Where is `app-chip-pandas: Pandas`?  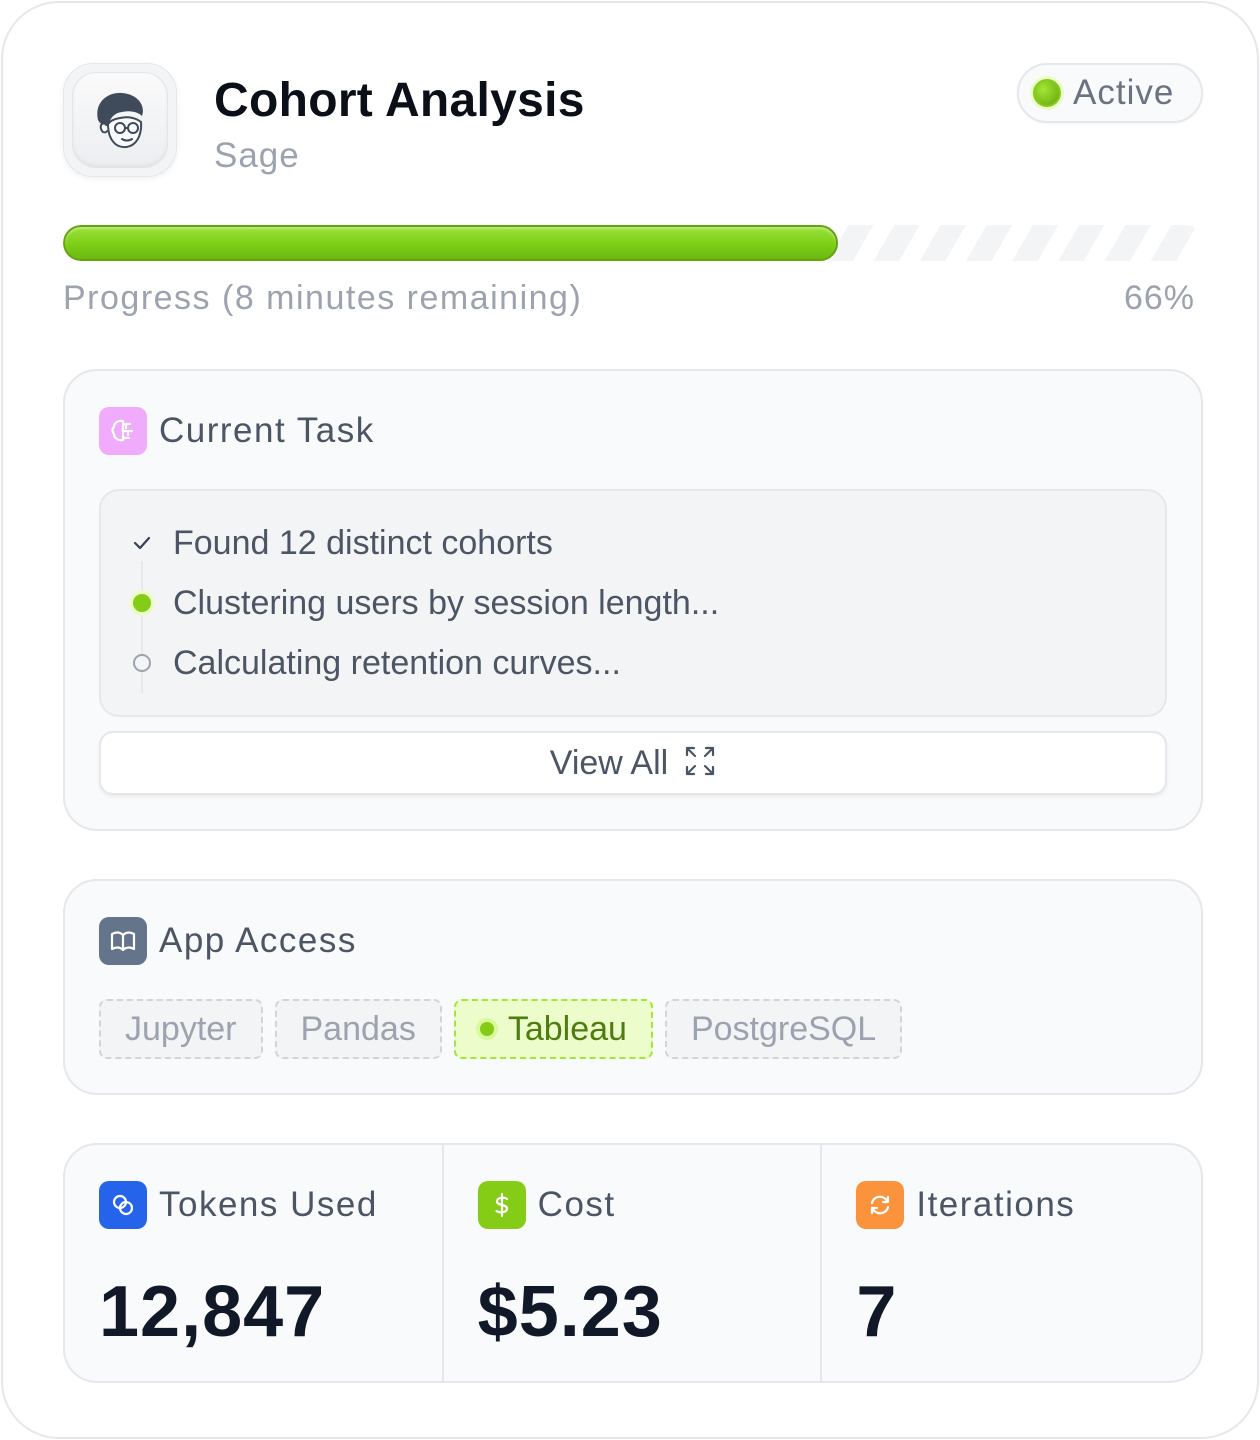
app-chip-pandas: Pandas is located at coordinates (358, 1029).